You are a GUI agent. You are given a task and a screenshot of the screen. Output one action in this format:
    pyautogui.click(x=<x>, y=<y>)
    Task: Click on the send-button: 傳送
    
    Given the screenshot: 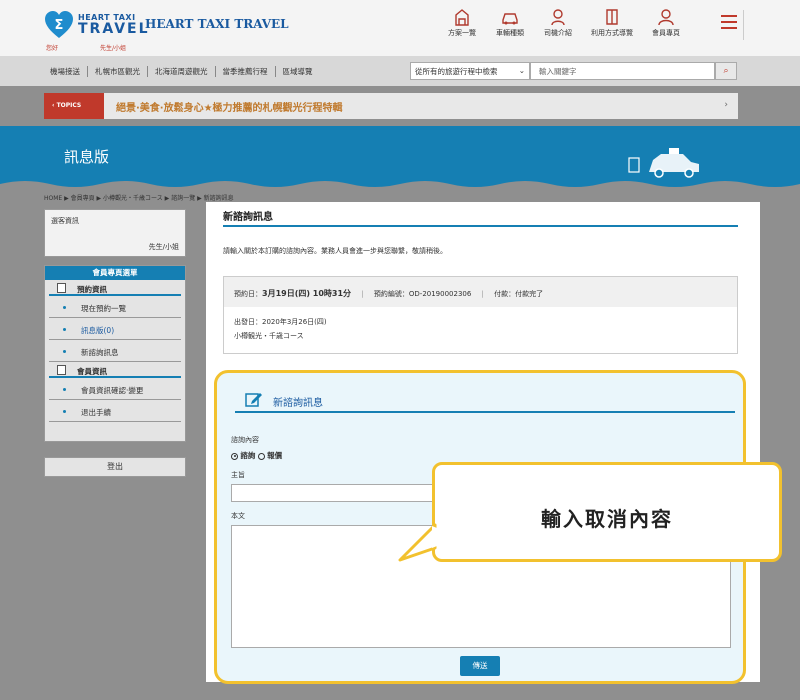 What is the action you would take?
    pyautogui.click(x=480, y=666)
    